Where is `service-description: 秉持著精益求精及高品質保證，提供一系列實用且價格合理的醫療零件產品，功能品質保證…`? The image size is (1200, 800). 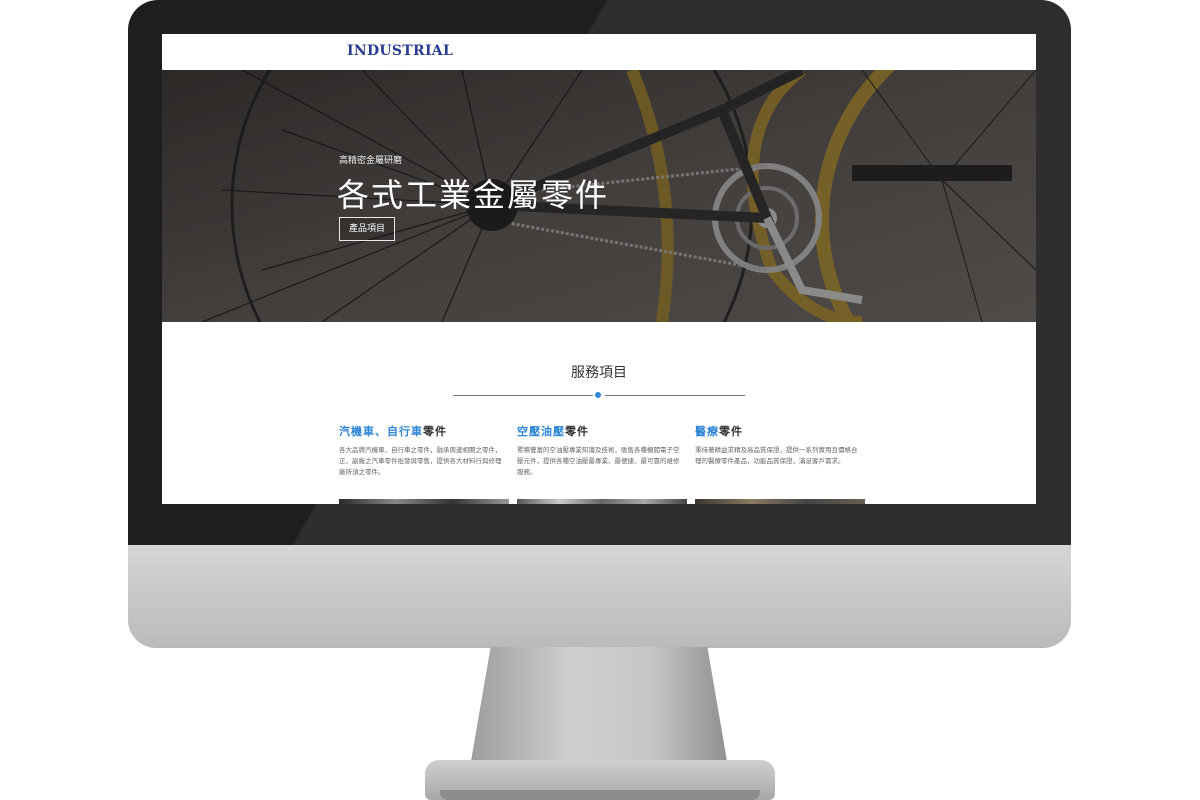 service-description: 秉持著精益求精及高品質保證，提供一系列實用且價格合理的醫療零件產品，功能品質保證… is located at coordinates (776, 455).